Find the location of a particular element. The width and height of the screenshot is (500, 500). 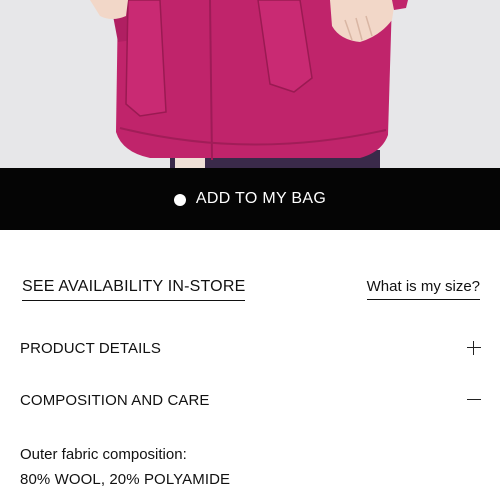

composition-care-title: COMPOSITION AND CARE is located at coordinates (115, 400).